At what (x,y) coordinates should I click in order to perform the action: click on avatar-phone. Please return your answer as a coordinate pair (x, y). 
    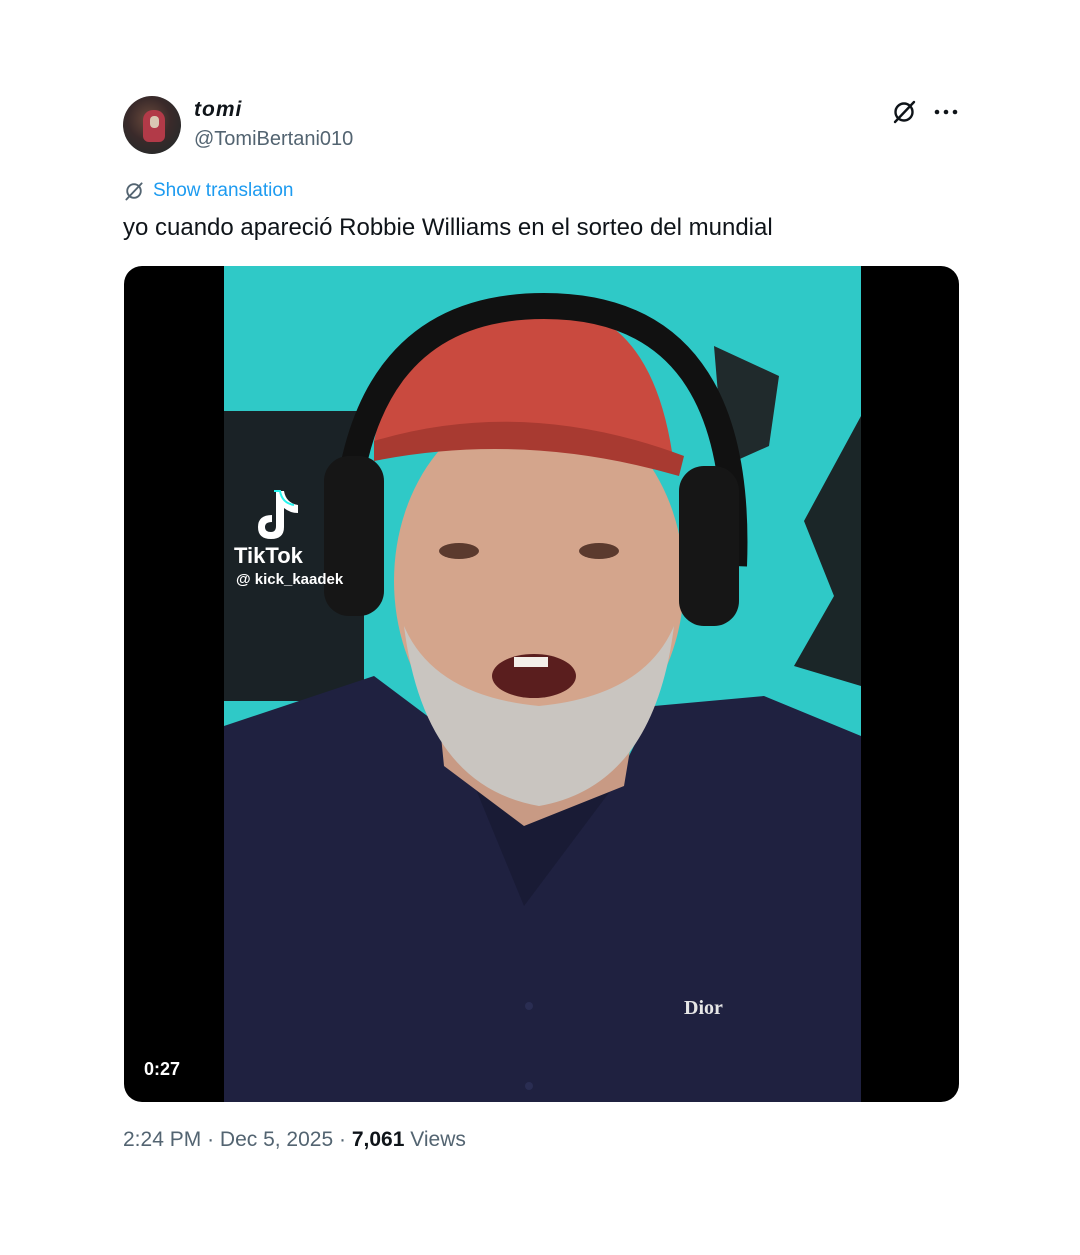
    Looking at the image, I should click on (154, 122).